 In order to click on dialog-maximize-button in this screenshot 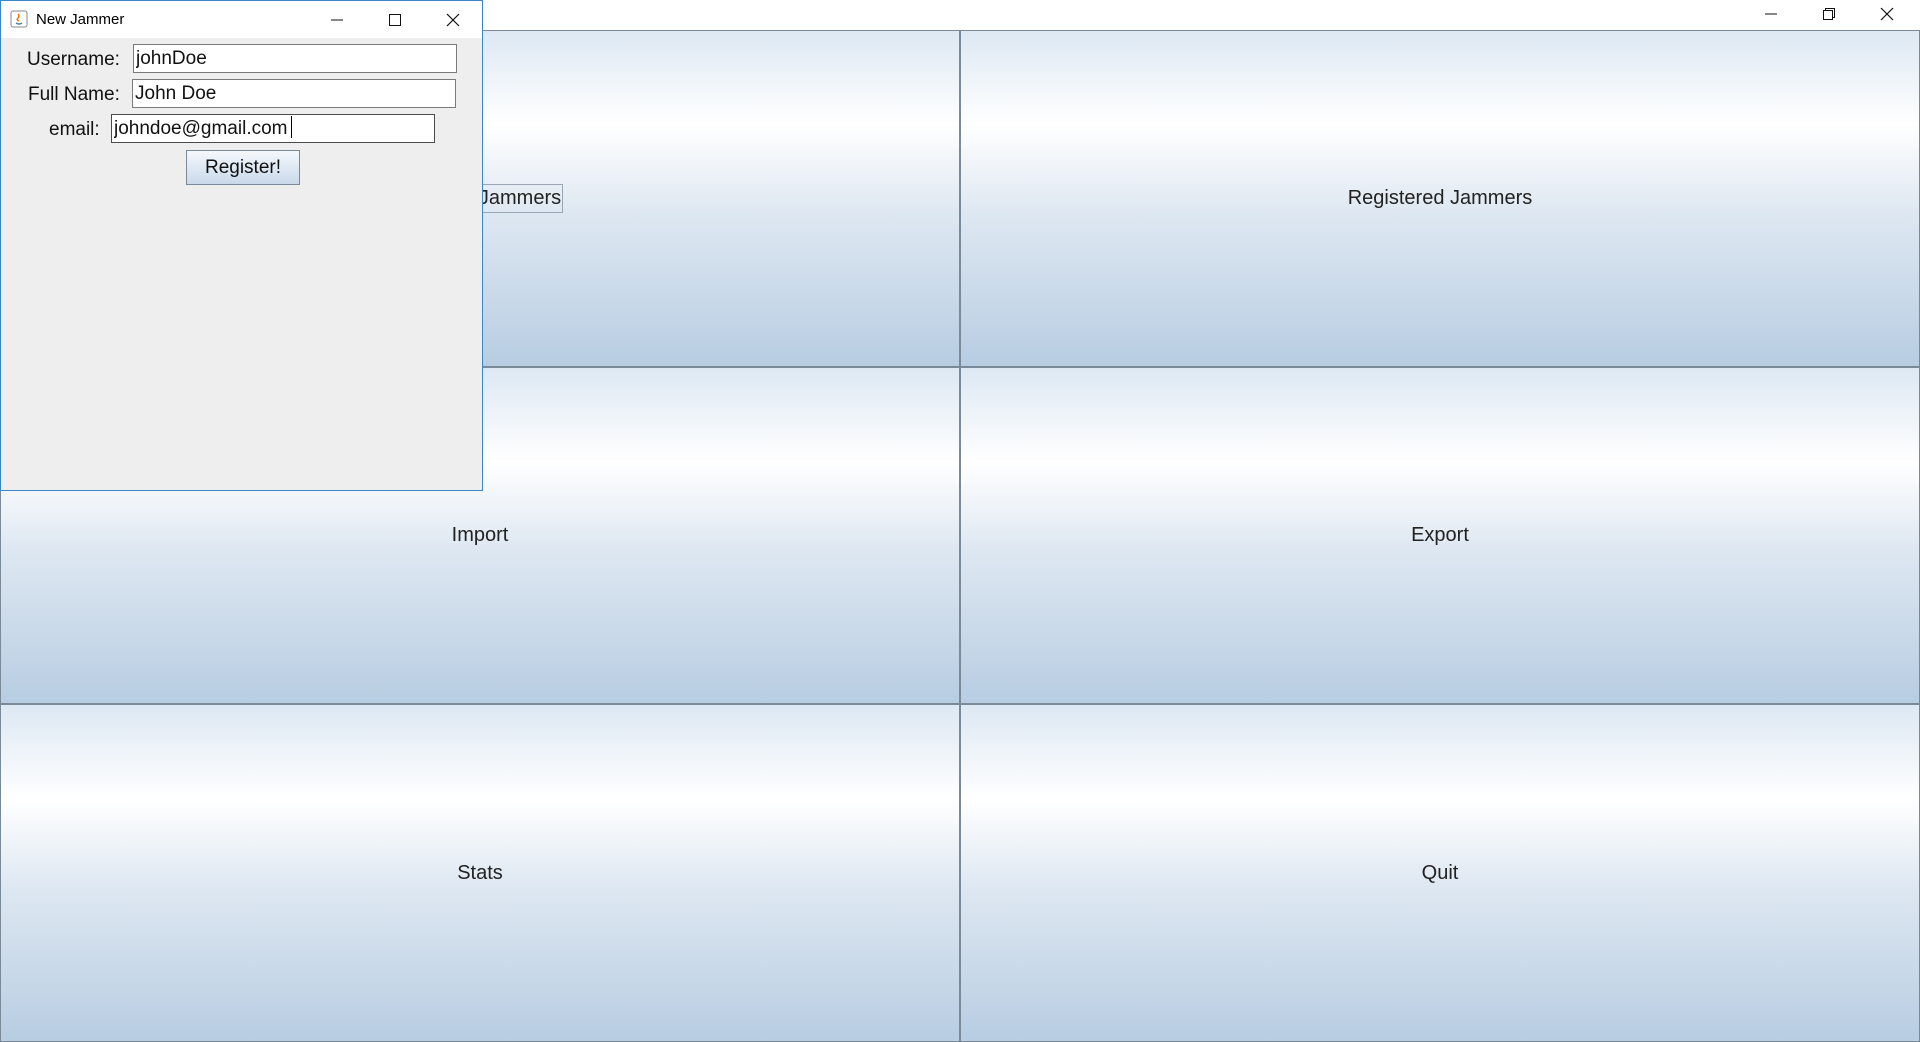, I will do `click(395, 19)`.